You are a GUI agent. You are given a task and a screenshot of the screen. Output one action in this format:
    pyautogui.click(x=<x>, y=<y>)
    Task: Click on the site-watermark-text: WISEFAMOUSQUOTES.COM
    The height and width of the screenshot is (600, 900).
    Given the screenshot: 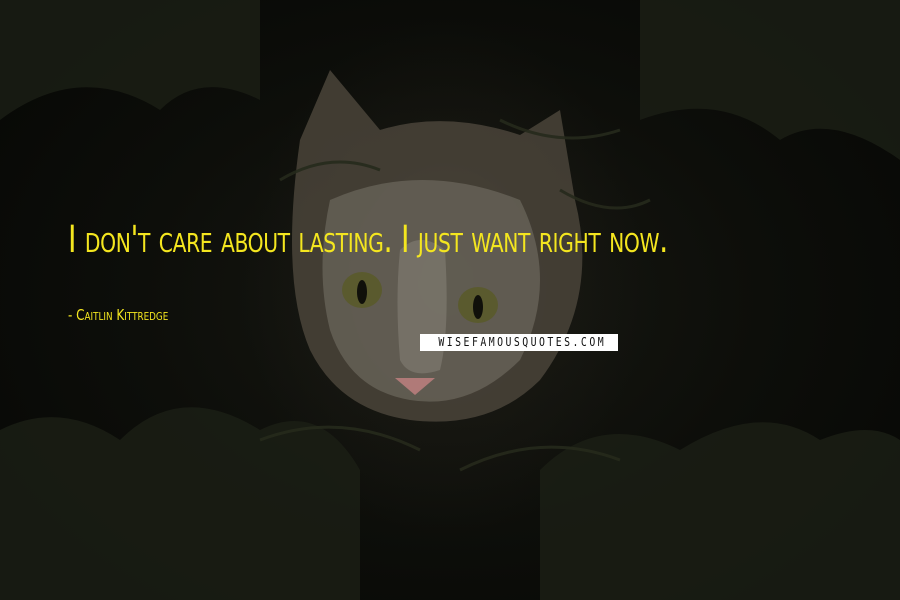 What is the action you would take?
    pyautogui.click(x=522, y=342)
    